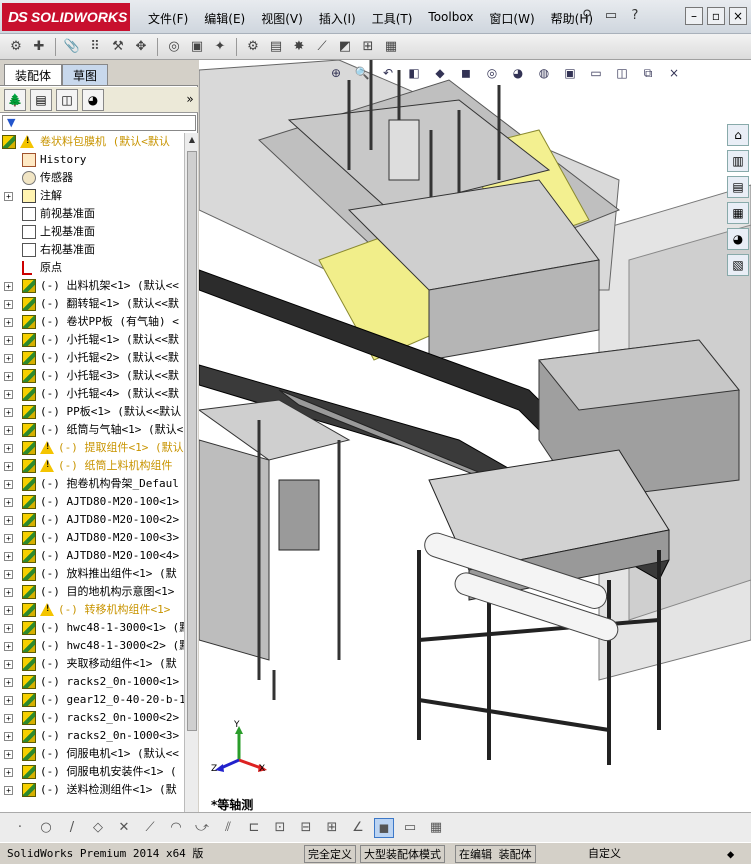 The image size is (751, 864). Describe the element at coordinates (511, 18) in the screenshot. I see `menu-window: 窗口(W)` at that location.